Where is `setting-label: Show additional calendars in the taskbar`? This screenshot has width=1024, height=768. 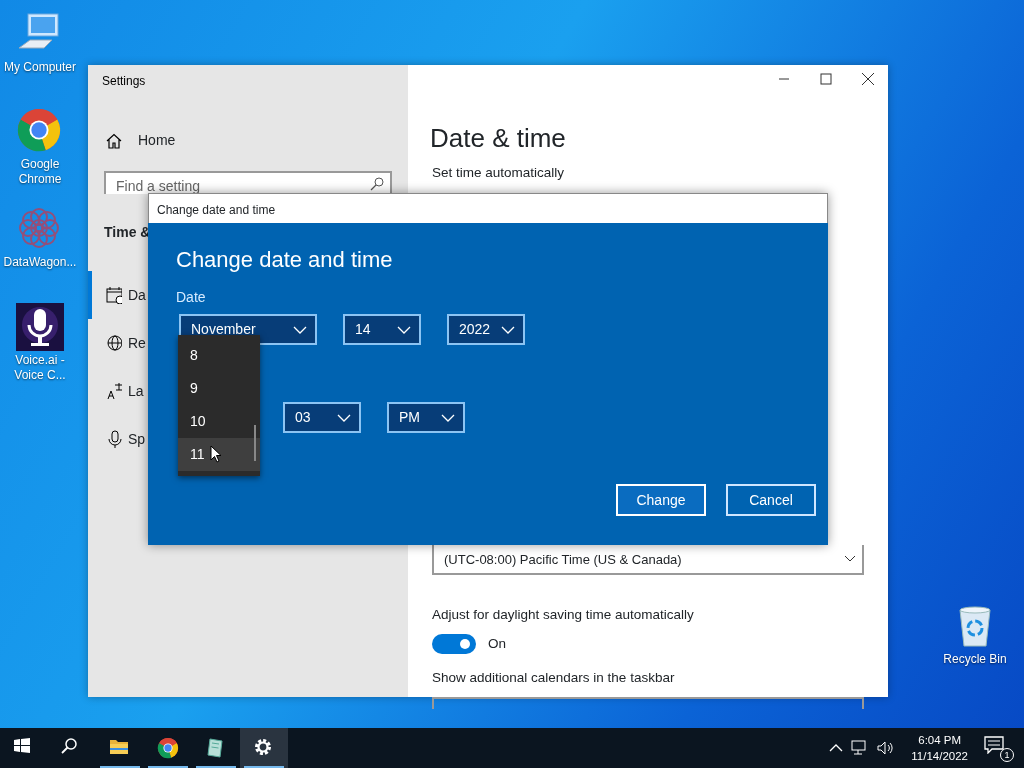
setting-label: Show additional calendars in the taskbar is located at coordinates (554, 677).